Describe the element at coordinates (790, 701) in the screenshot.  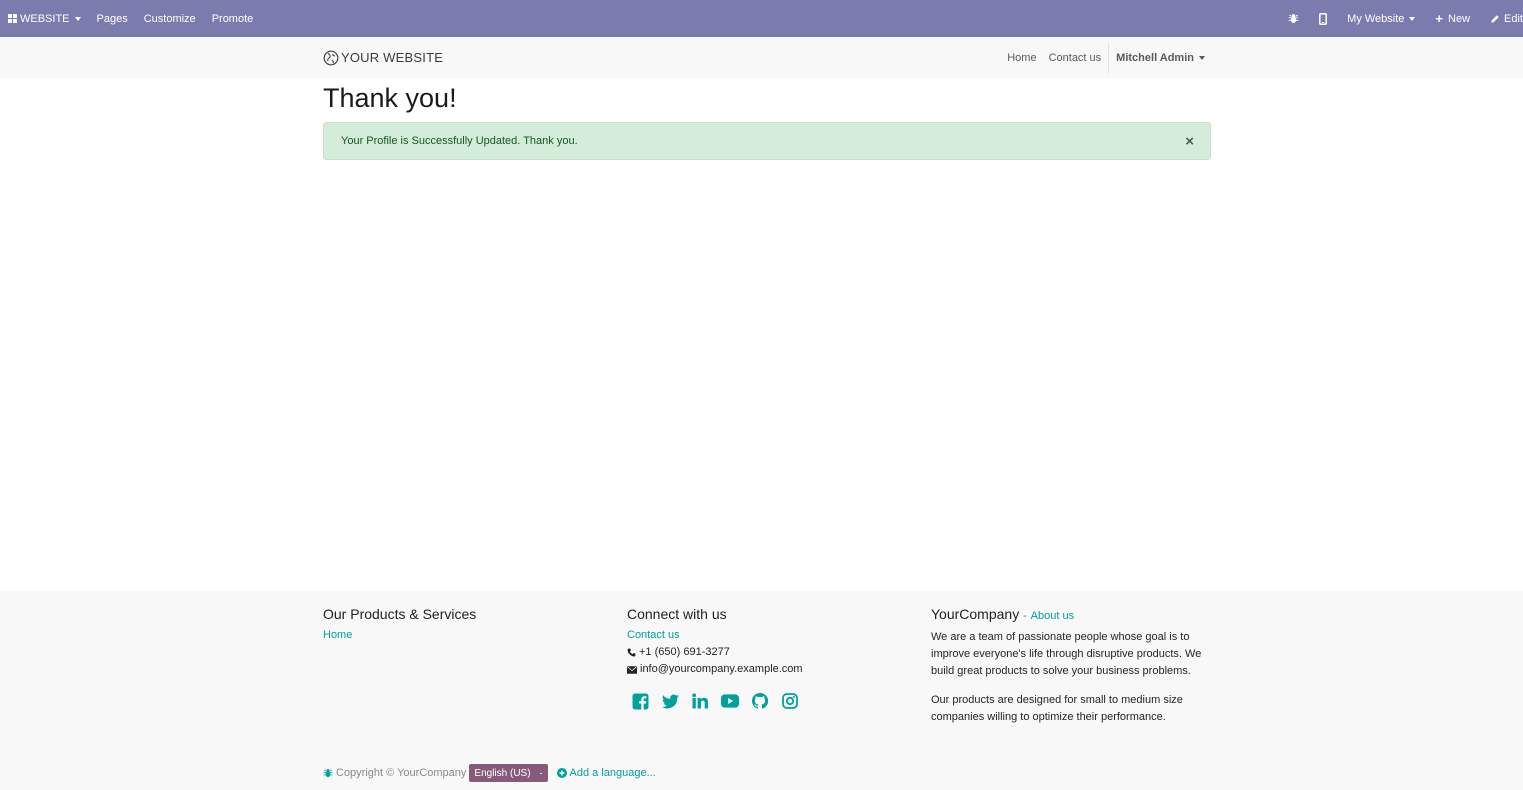
I see `instagram-icon` at that location.